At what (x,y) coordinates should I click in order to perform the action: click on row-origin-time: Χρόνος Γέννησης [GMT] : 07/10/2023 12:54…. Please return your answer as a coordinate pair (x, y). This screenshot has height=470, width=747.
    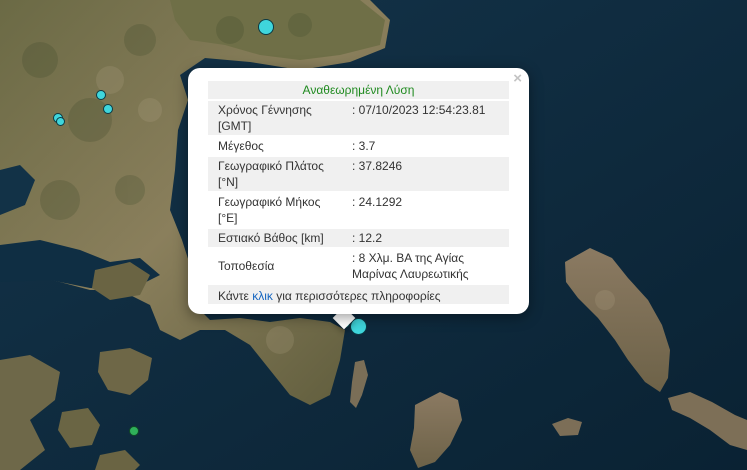
    Looking at the image, I should click on (358, 118).